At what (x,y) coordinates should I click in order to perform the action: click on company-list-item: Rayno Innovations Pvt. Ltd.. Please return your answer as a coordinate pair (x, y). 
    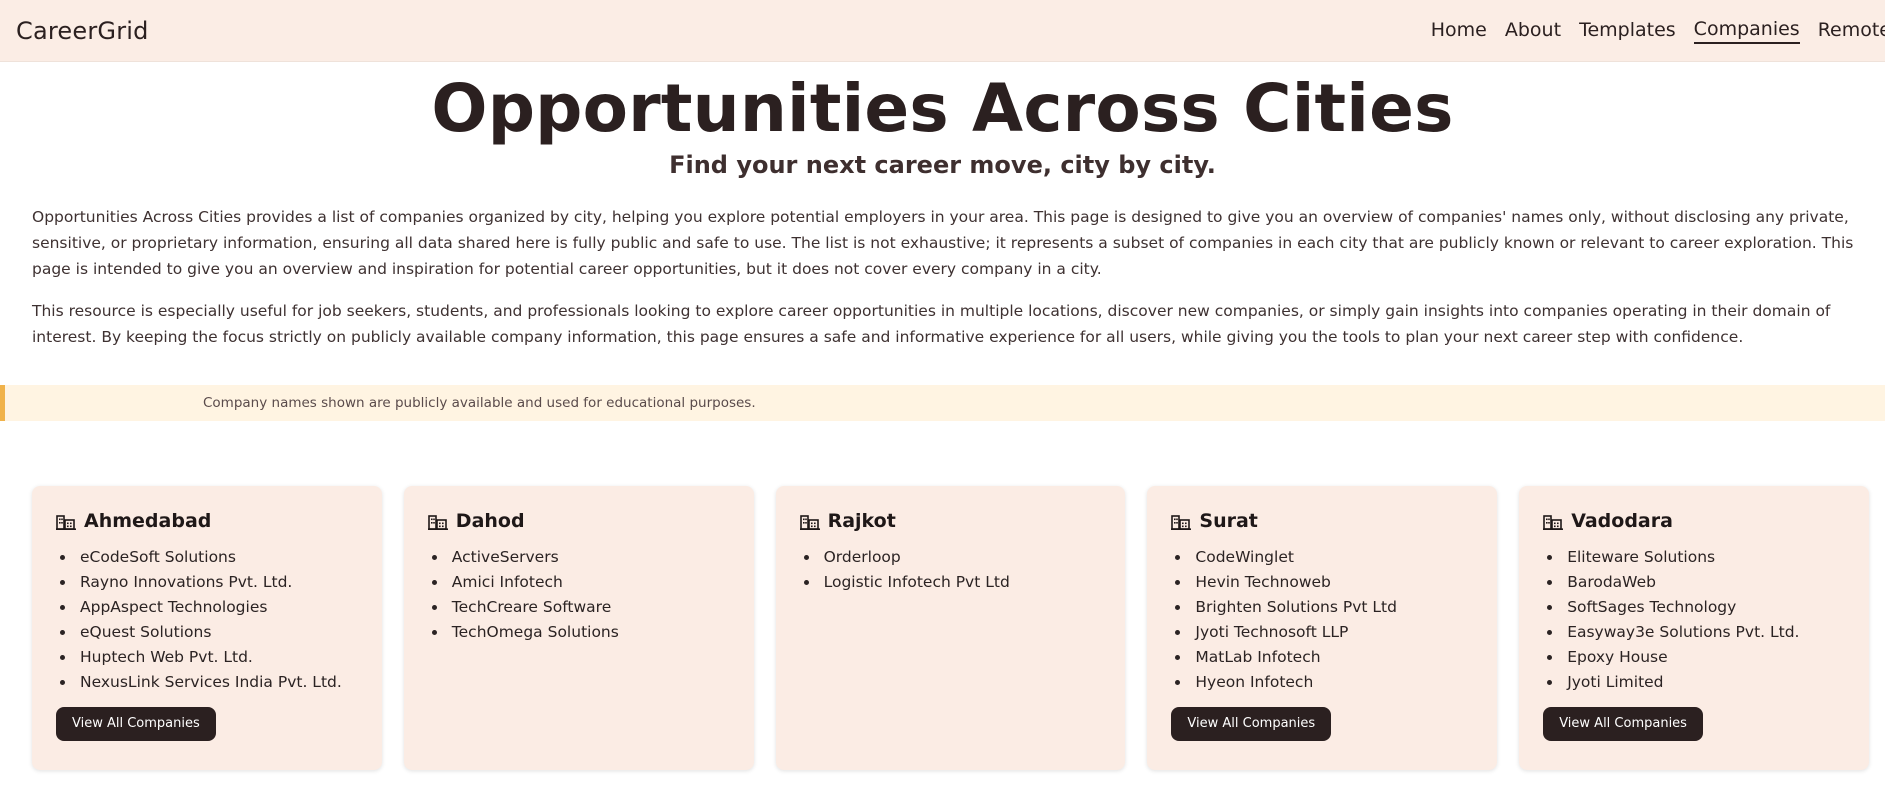
    Looking at the image, I should click on (217, 582).